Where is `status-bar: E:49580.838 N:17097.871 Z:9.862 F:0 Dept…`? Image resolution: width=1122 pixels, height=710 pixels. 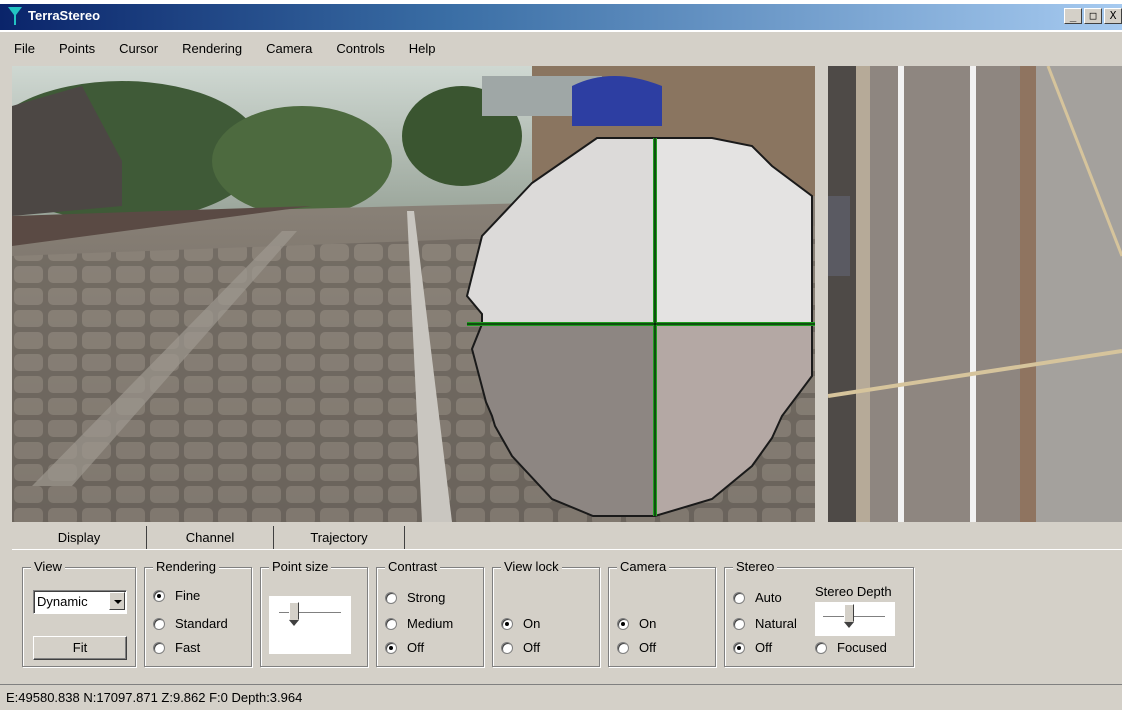
status-bar: E:49580.838 N:17097.871 Z:9.862 F:0 Dept… is located at coordinates (561, 697).